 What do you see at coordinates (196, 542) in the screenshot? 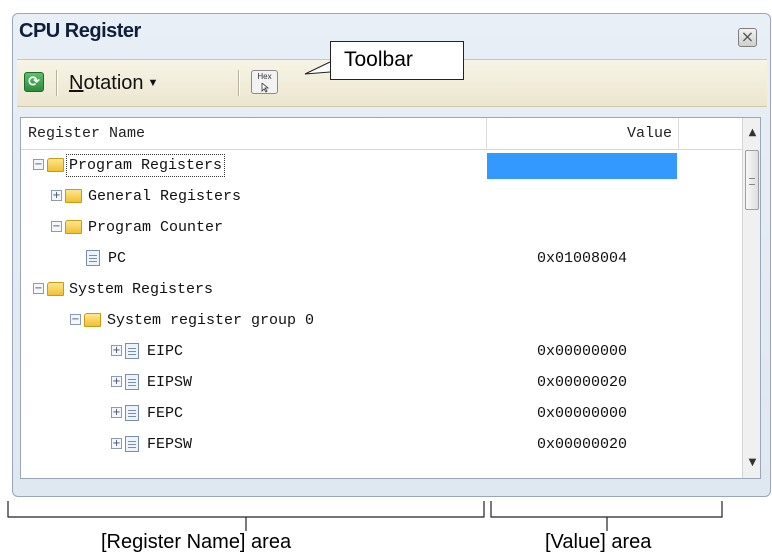
I see `register-name-area-label: [Register Name] area` at bounding box center [196, 542].